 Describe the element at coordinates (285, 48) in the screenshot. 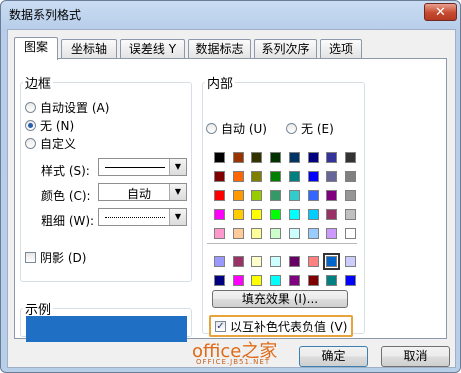

I see `tab-series-order: 系列次序` at that location.